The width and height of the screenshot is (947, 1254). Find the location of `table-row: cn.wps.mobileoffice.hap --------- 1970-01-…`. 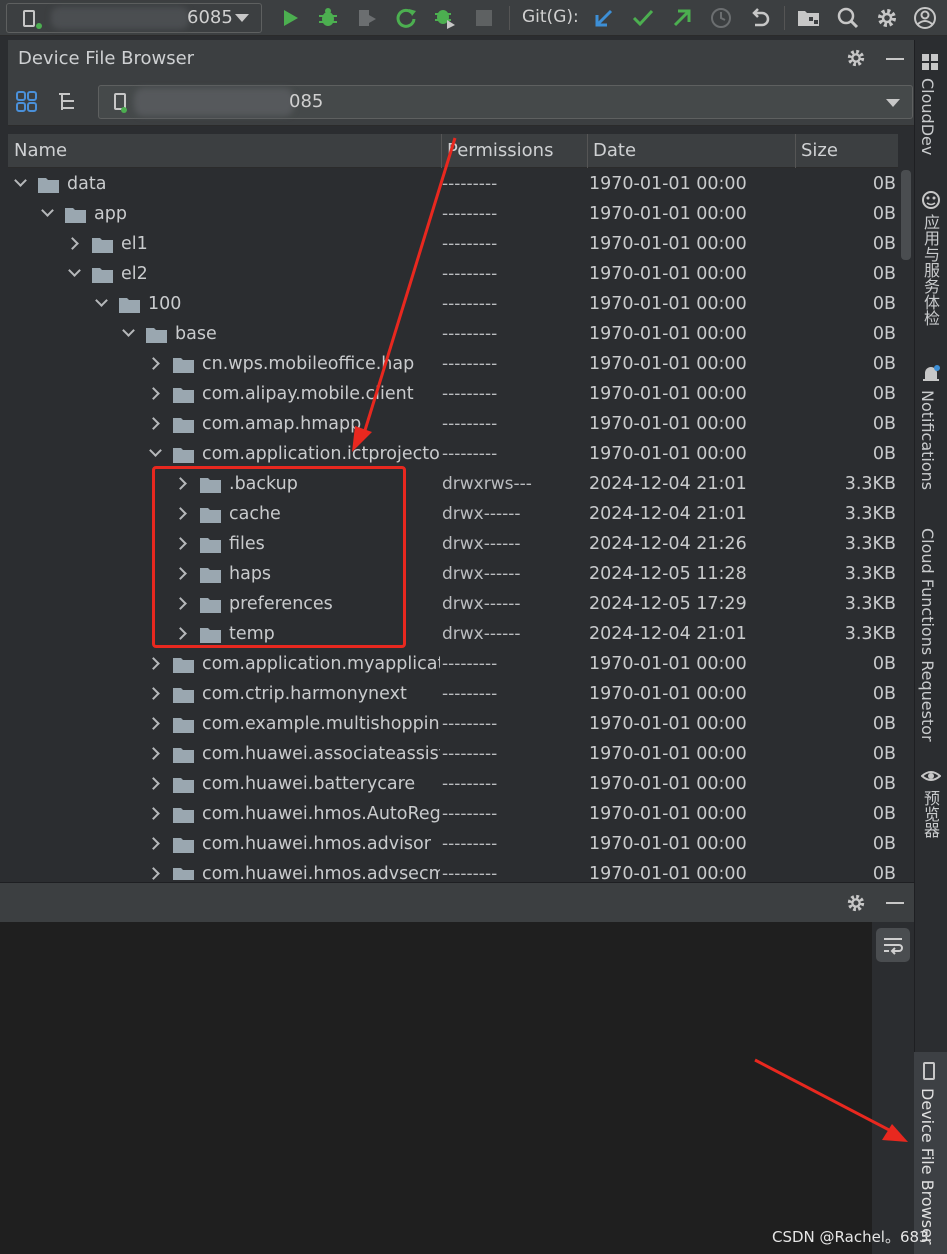

table-row: cn.wps.mobileoffice.hap --------- 1970-01-… is located at coordinates (453, 365).